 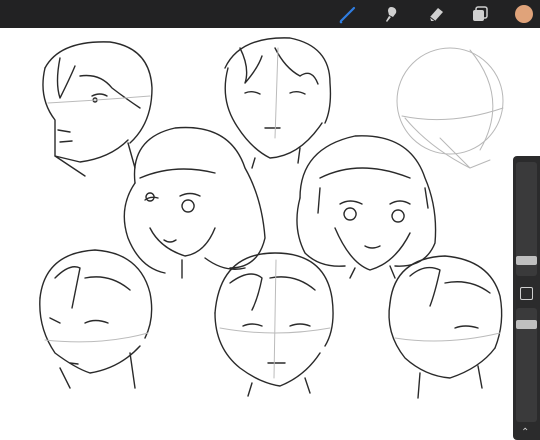 I want to click on brush-icon, so click(x=347, y=15).